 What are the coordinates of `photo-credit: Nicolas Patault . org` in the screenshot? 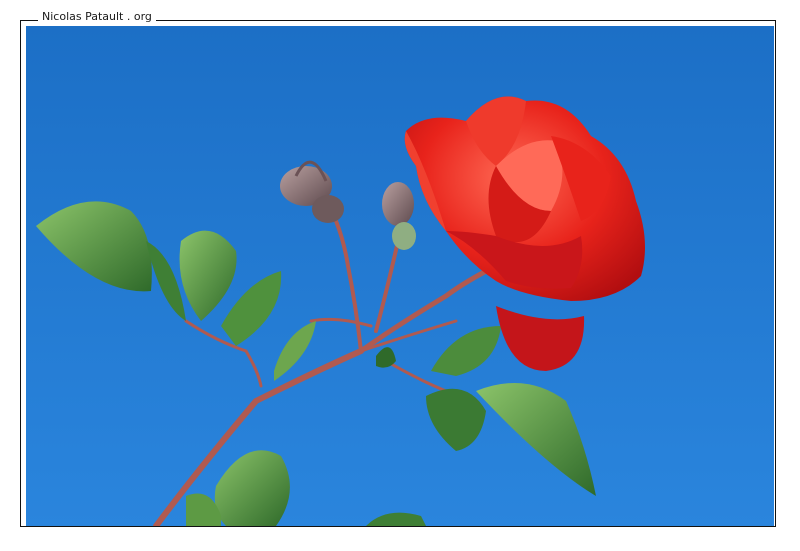 It's located at (97, 17).